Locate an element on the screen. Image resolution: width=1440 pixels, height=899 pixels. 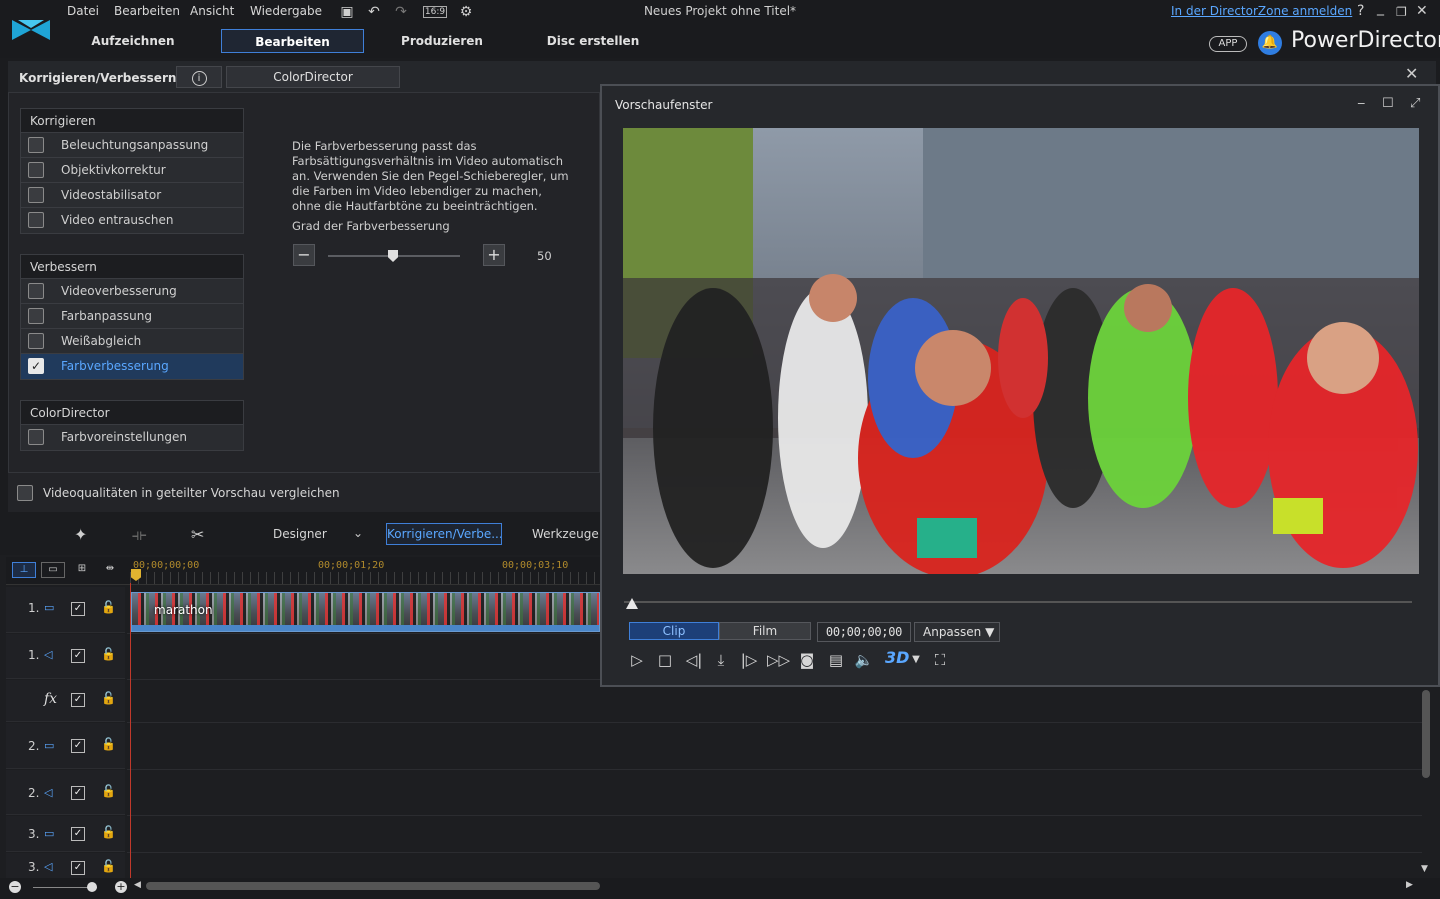
info-button: i is located at coordinates (199, 77).